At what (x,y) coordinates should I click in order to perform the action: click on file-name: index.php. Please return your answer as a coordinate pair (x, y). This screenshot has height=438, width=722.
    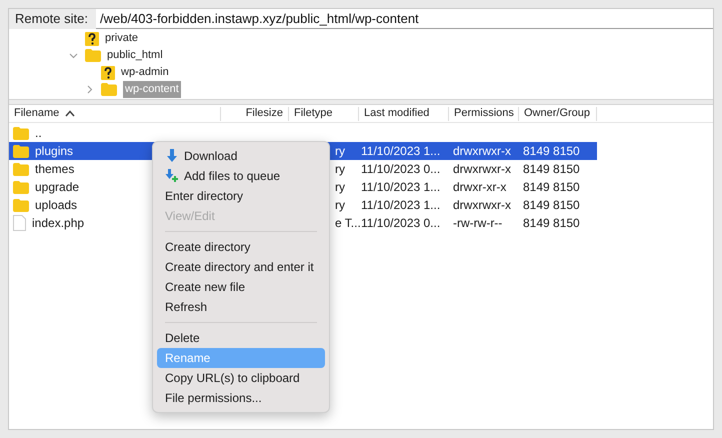
    Looking at the image, I should click on (58, 223).